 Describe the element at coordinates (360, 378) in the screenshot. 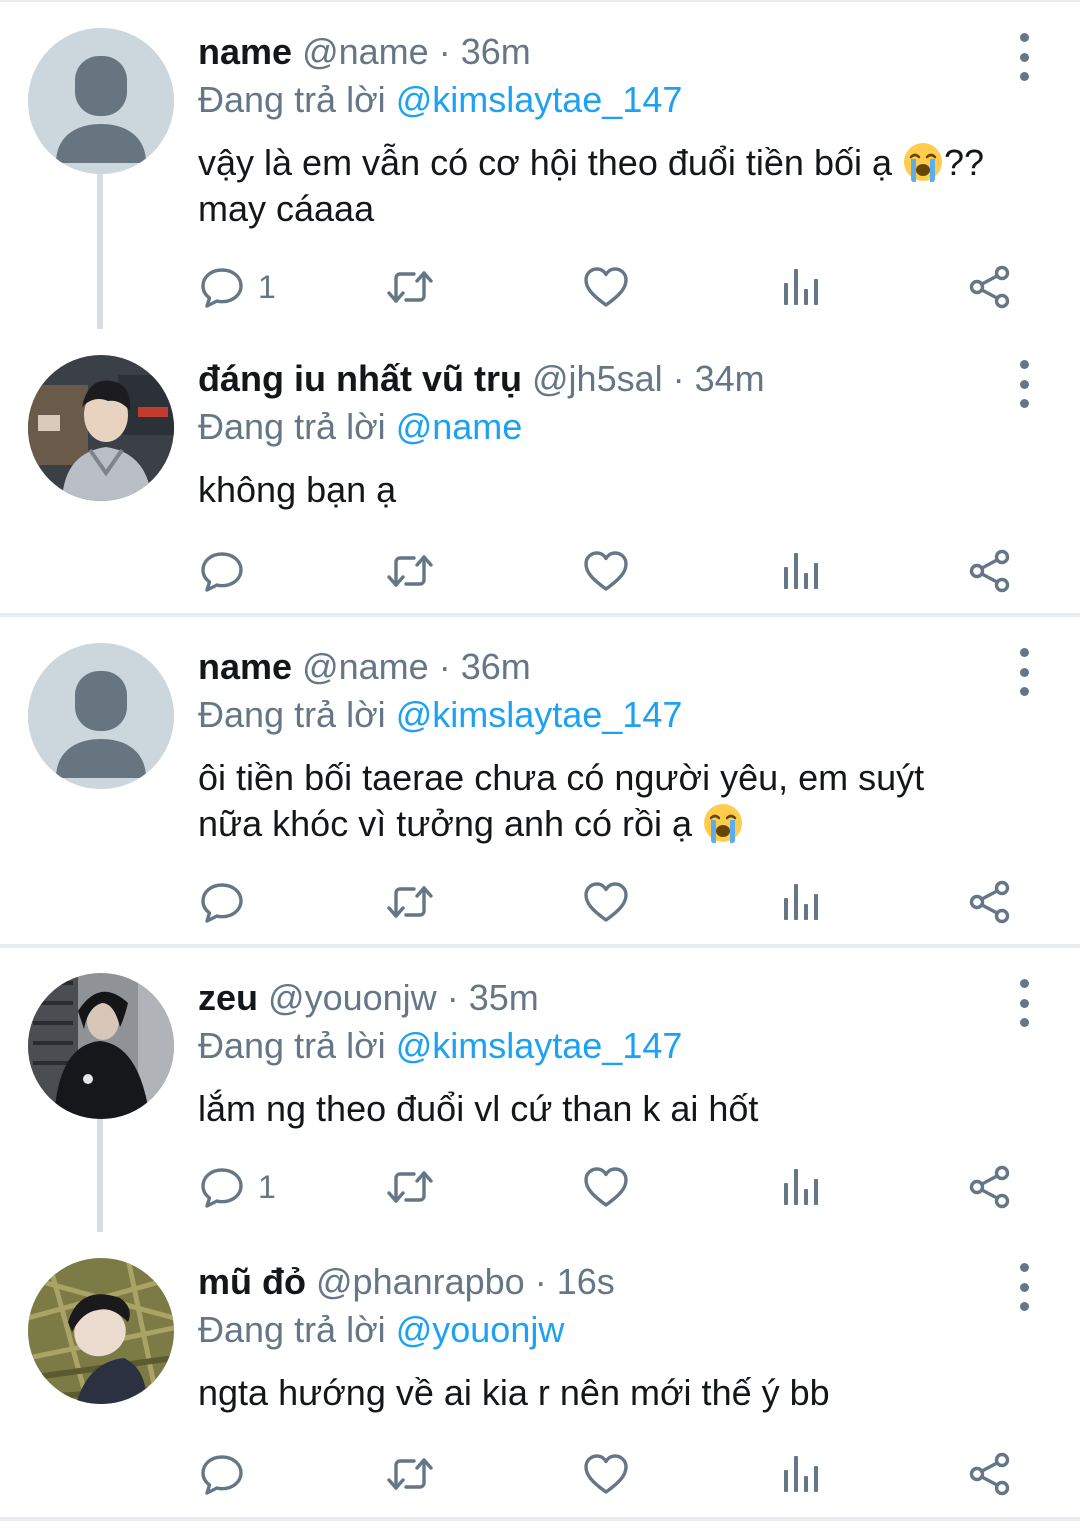

I see `display-name: đáng iu nhất vũ trụ` at that location.